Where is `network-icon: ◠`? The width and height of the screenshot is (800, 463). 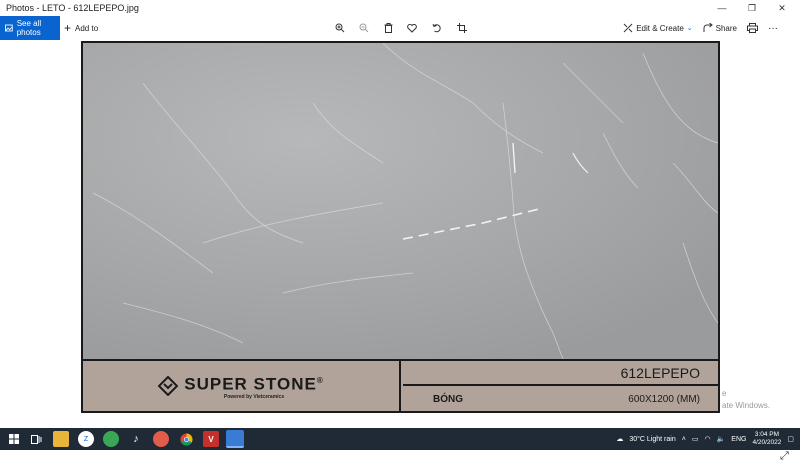 network-icon: ◠ is located at coordinates (707, 439).